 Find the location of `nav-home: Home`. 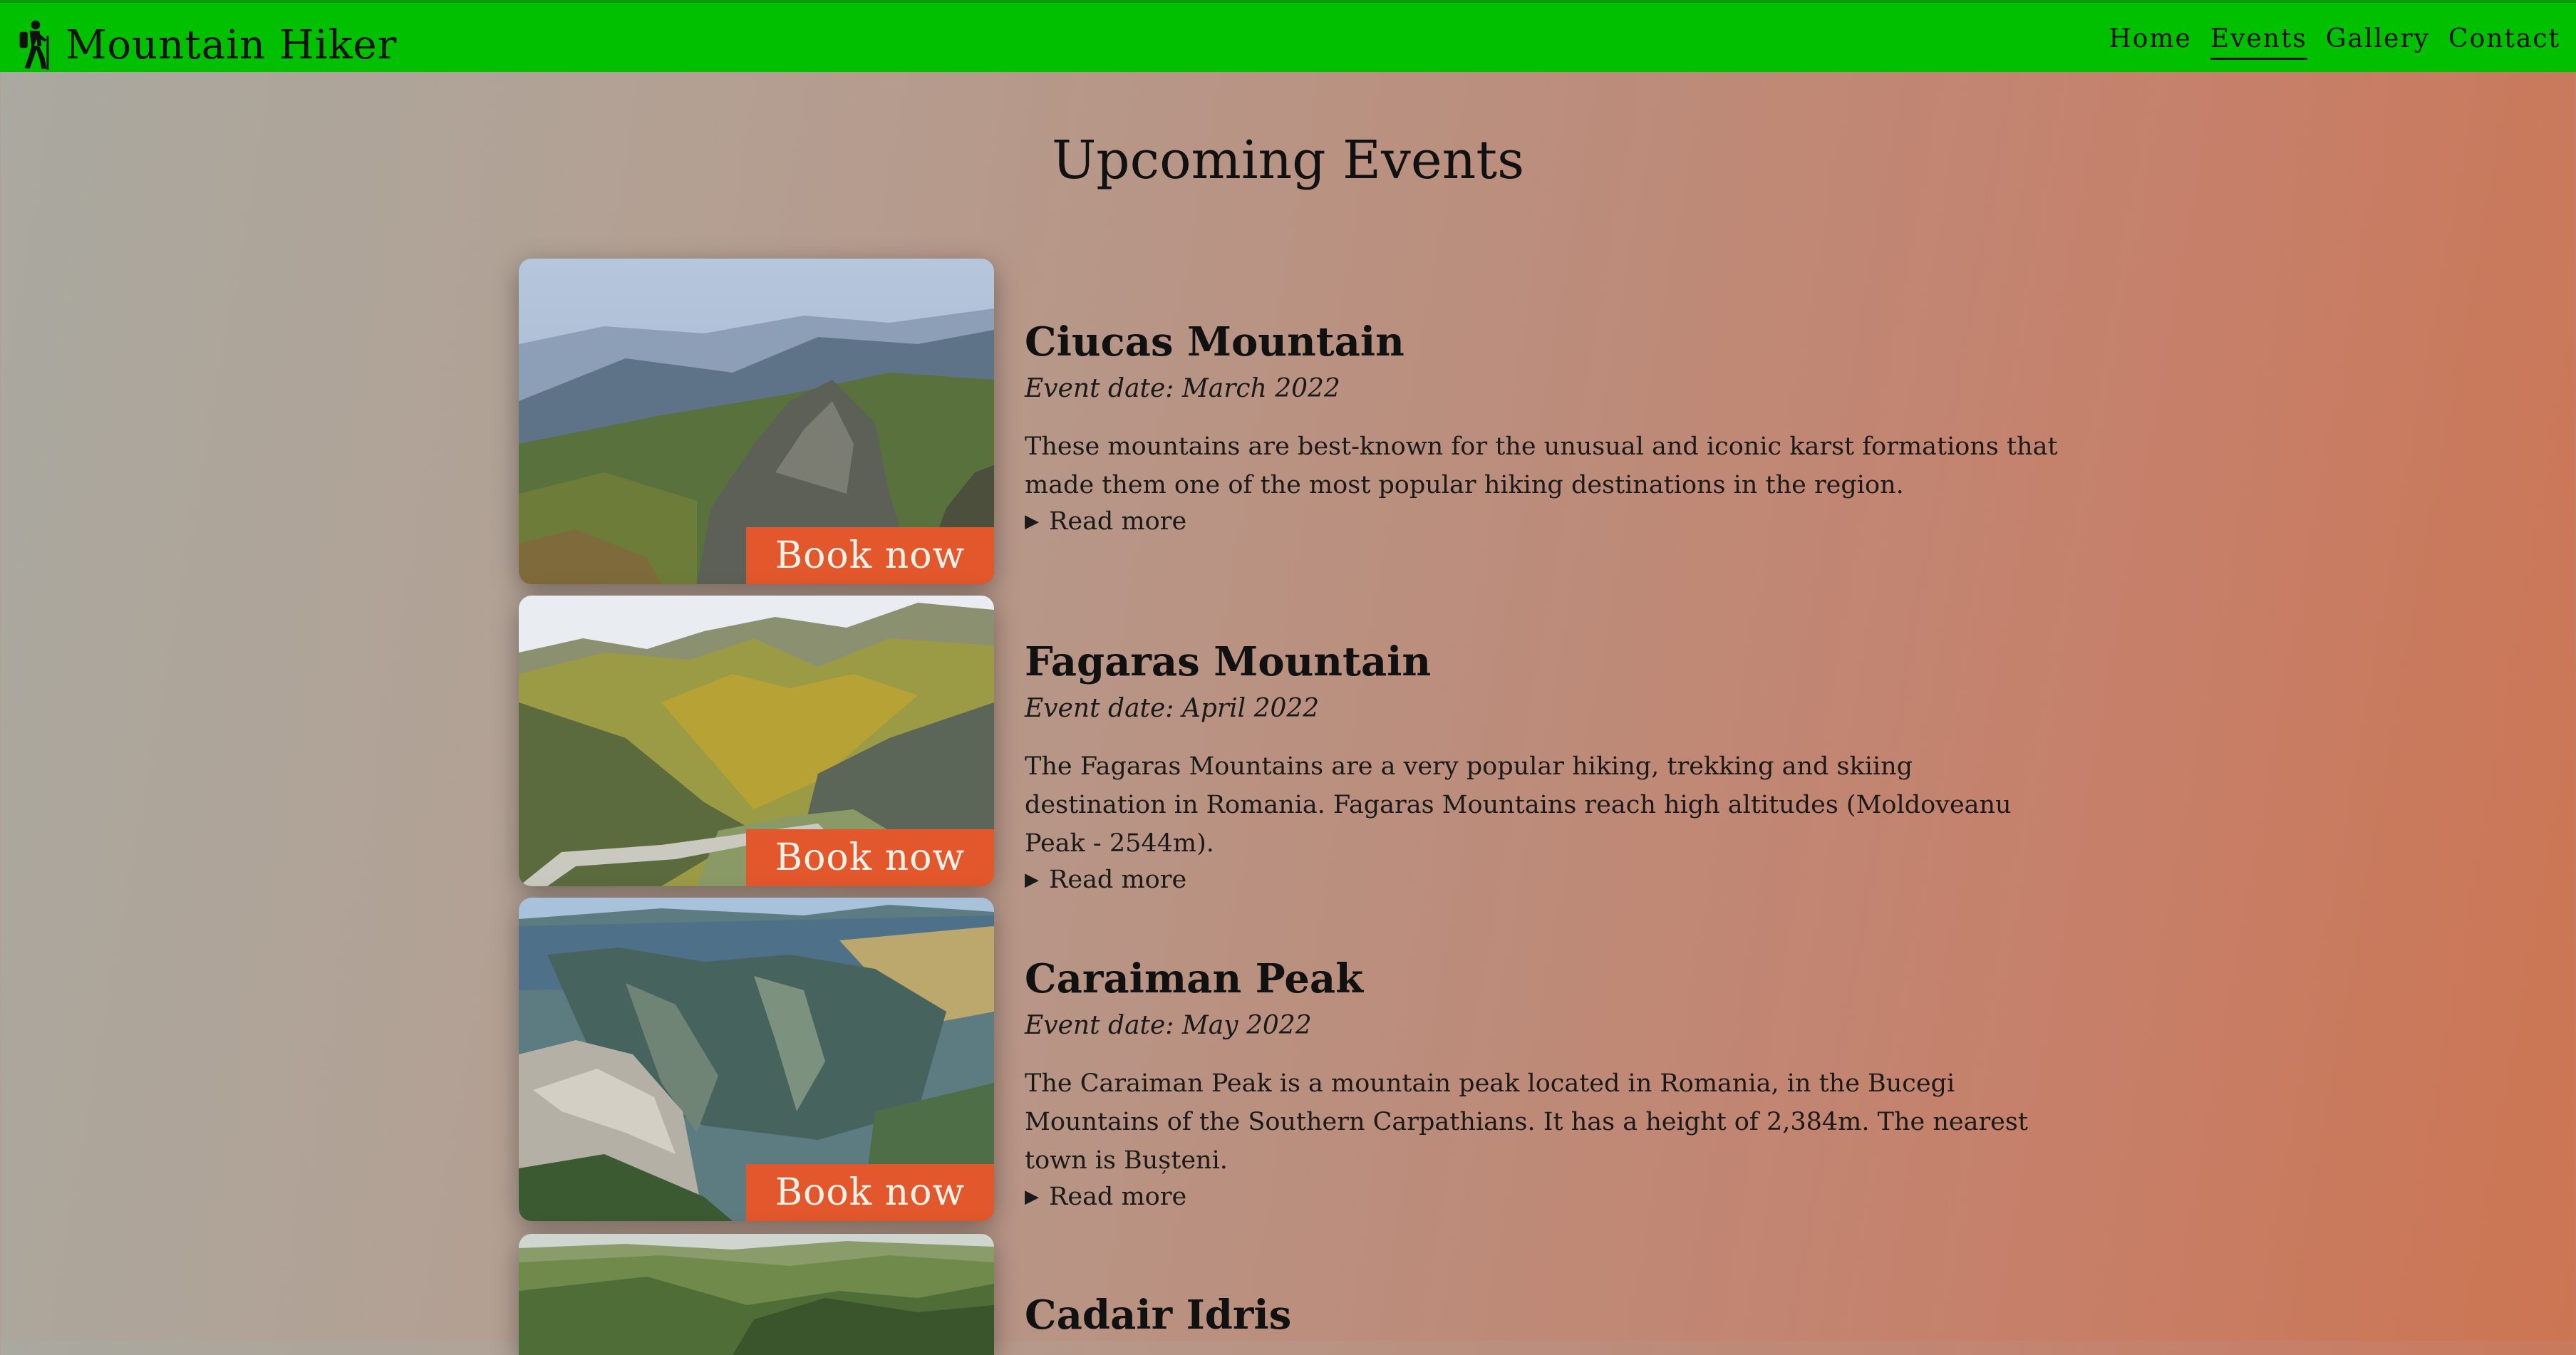

nav-home: Home is located at coordinates (2151, 42).